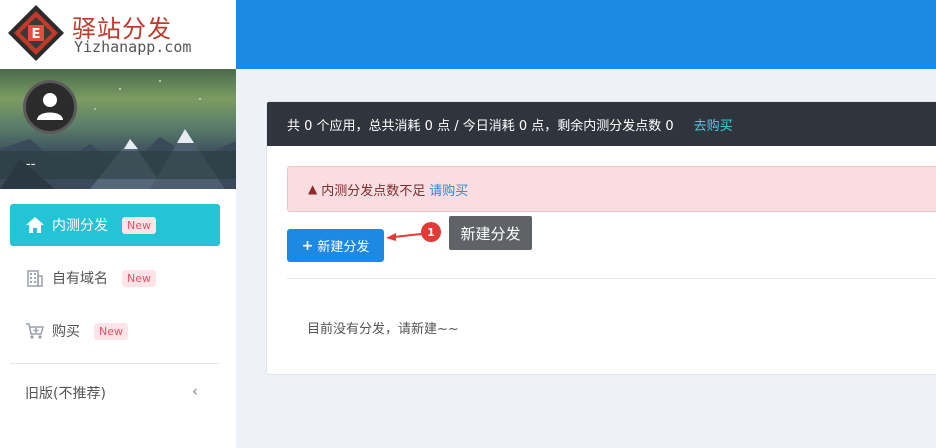 This screenshot has width=936, height=448. I want to click on user-avatar, so click(50, 107).